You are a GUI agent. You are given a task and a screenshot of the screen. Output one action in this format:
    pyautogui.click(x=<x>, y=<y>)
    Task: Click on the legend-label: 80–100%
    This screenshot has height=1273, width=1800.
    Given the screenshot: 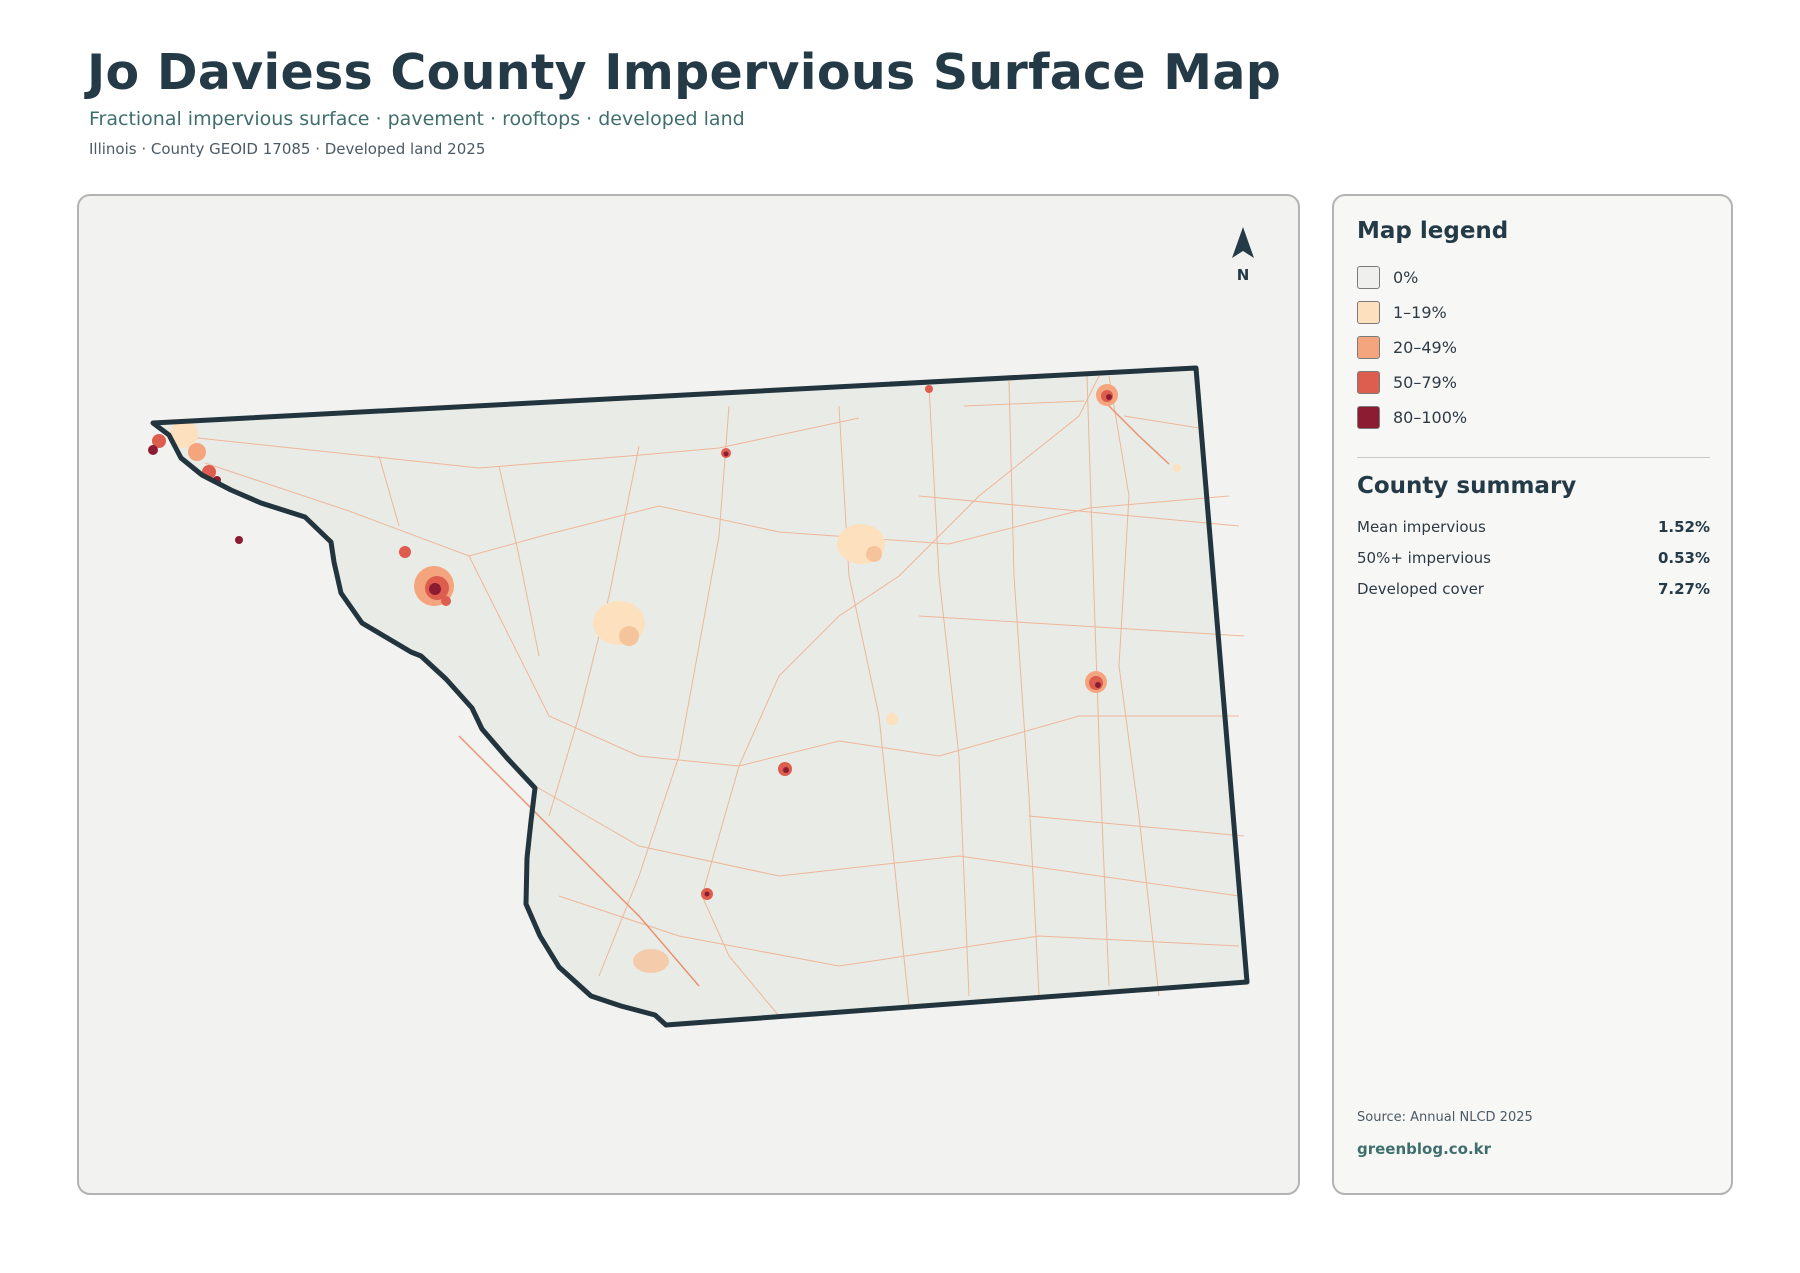 What is the action you would take?
    pyautogui.click(x=1430, y=417)
    